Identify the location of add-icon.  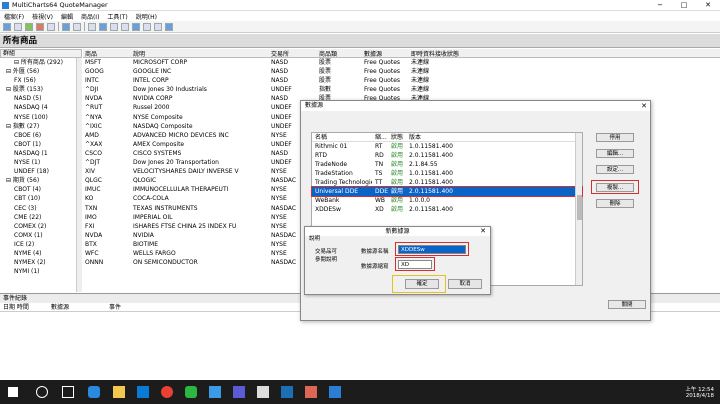
(29, 26).